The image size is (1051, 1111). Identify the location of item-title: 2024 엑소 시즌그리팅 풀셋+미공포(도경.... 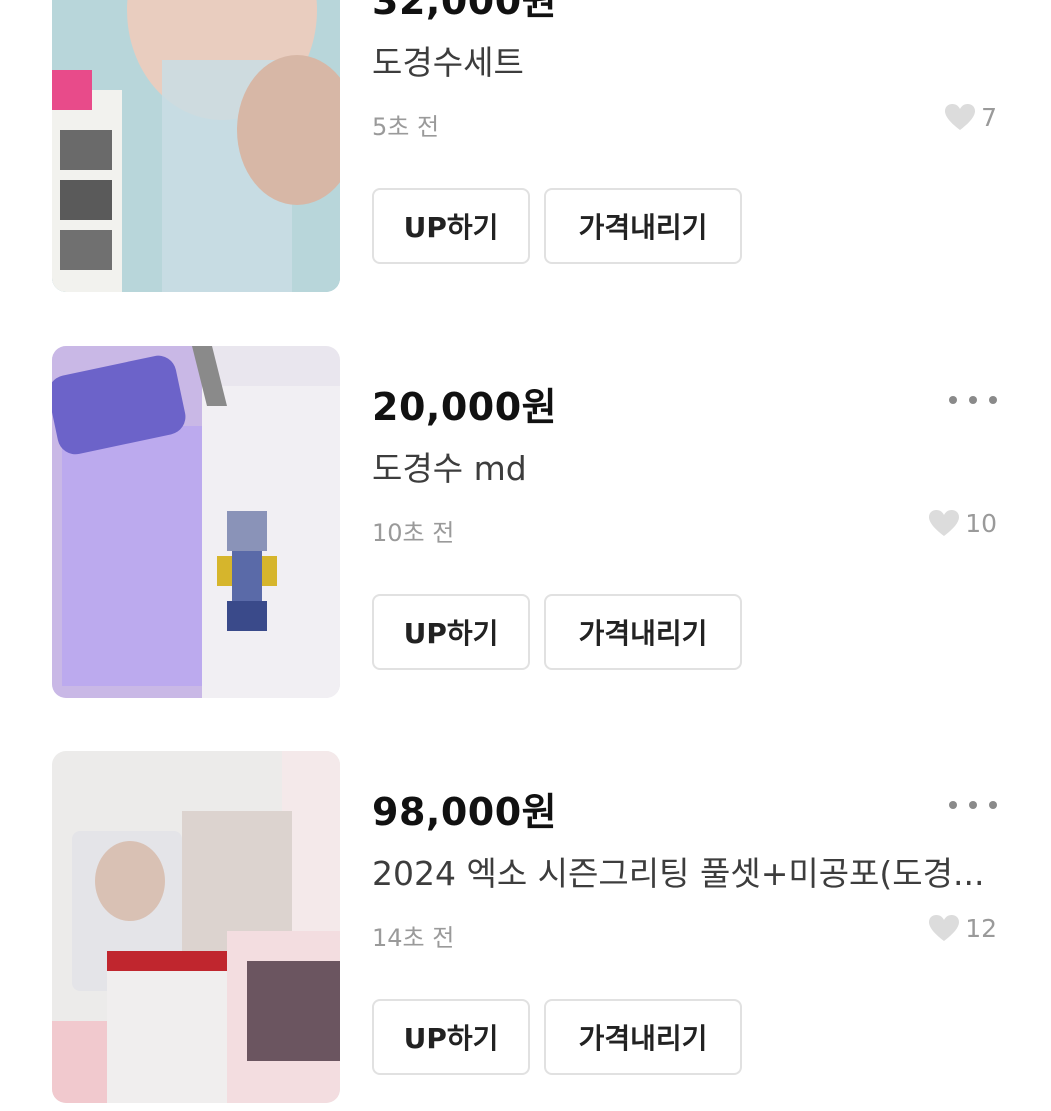
(684, 871).